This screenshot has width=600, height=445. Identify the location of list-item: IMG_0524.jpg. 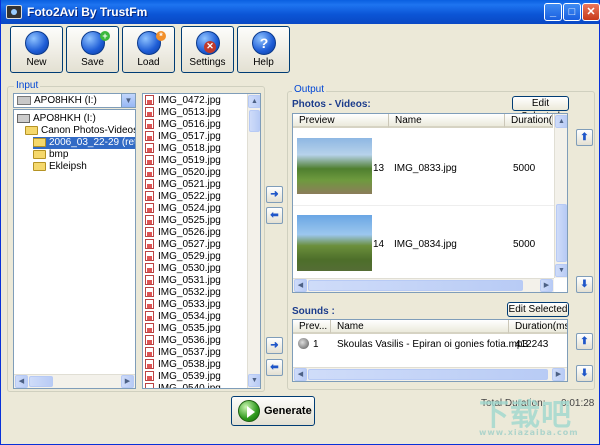
(183, 209).